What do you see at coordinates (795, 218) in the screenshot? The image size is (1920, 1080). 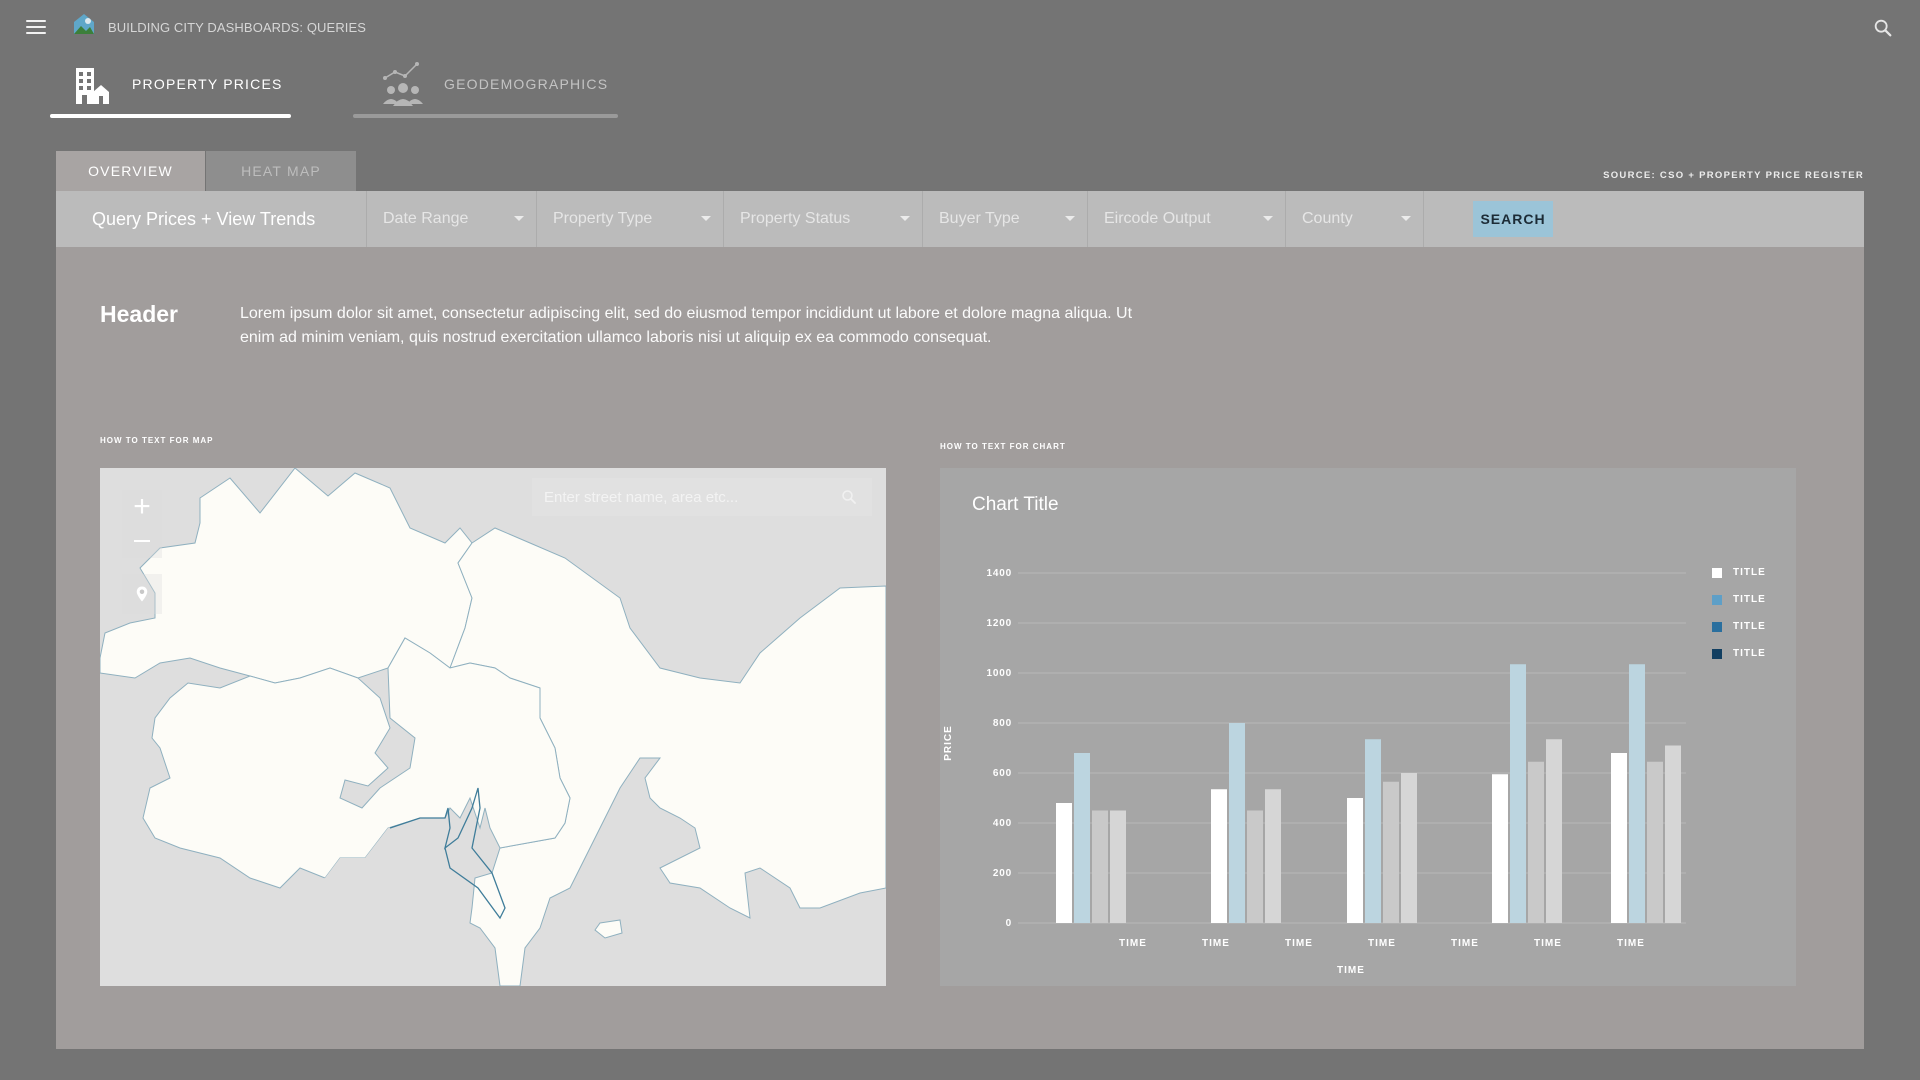 I see `dropdown-placeholder: Property Status` at bounding box center [795, 218].